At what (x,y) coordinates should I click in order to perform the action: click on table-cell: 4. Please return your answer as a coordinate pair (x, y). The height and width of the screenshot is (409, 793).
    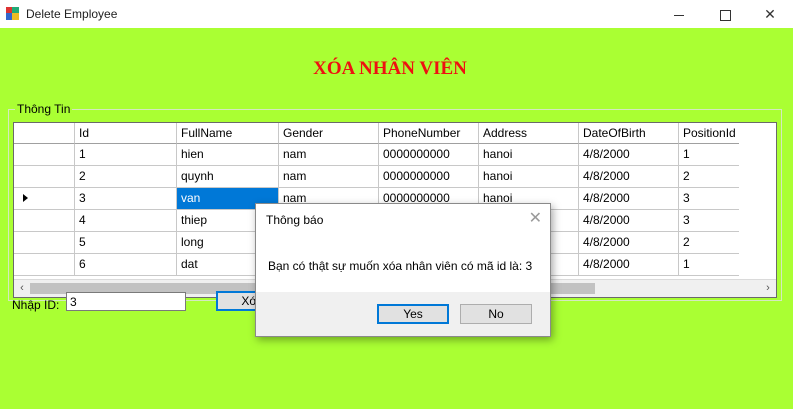
    Looking at the image, I should click on (126, 221).